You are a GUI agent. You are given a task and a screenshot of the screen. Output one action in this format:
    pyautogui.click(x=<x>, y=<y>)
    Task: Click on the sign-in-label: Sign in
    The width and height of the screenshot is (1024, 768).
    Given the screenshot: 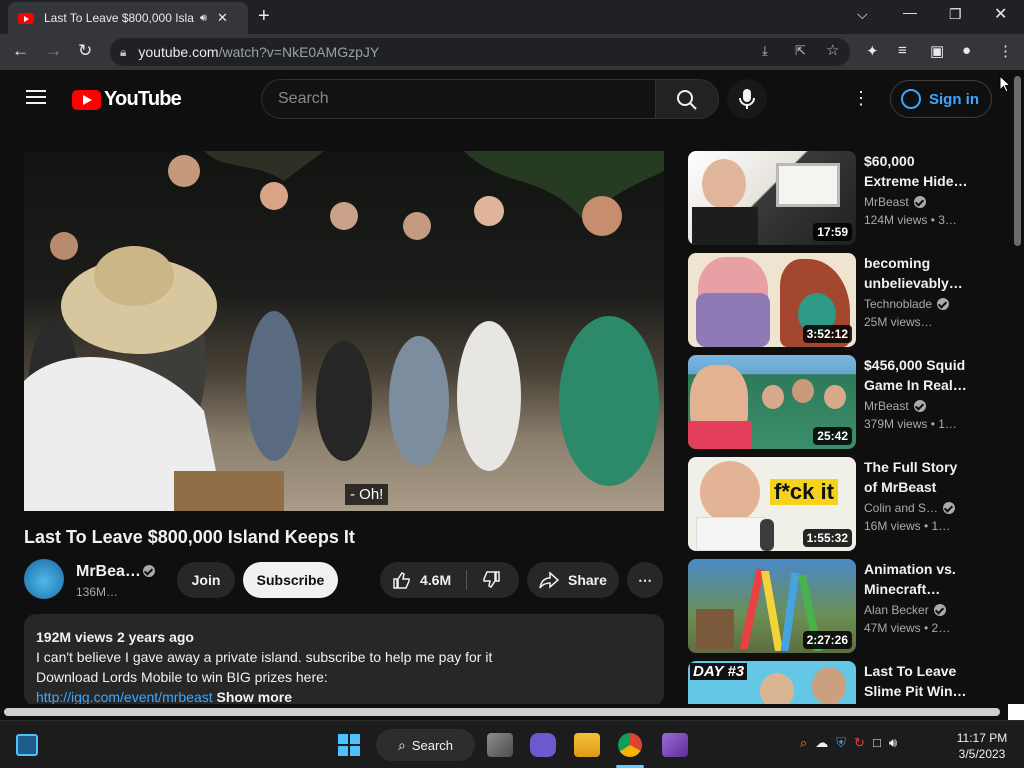 What is the action you would take?
    pyautogui.click(x=954, y=99)
    